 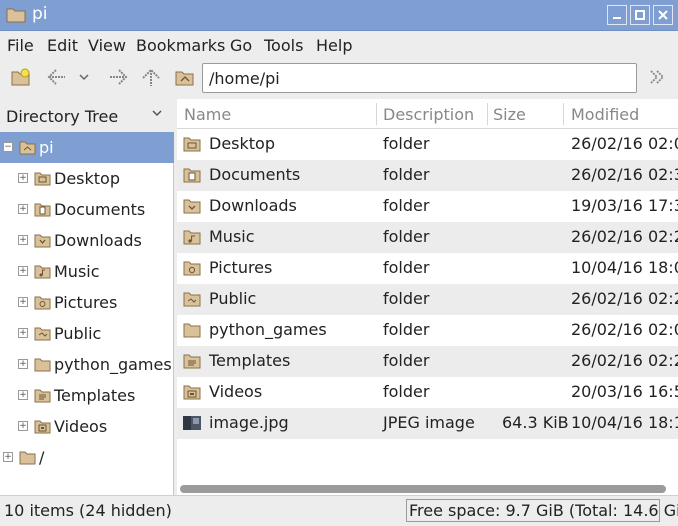 I want to click on file-row: Pictures folder 10/04/16 18:09, so click(x=427, y=268).